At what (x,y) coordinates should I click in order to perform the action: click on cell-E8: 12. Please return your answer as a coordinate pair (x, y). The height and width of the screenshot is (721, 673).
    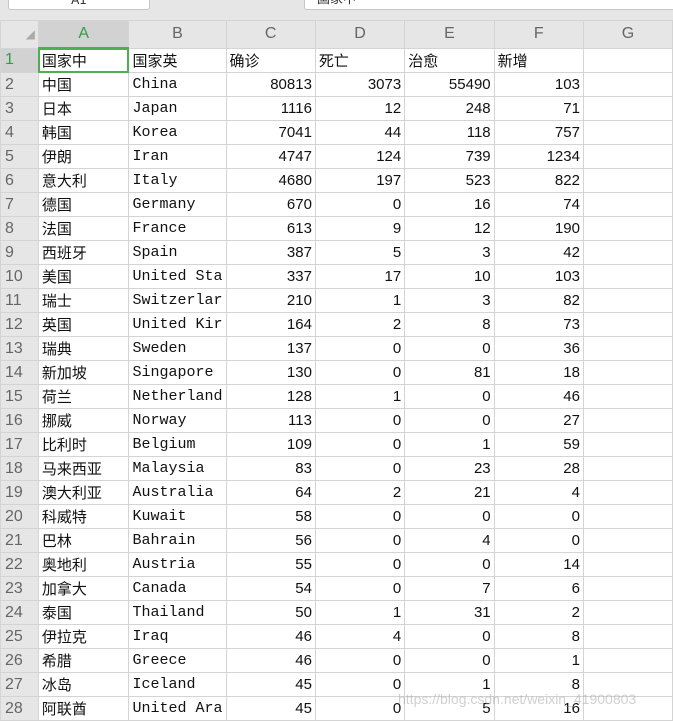
    Looking at the image, I should click on (449, 228).